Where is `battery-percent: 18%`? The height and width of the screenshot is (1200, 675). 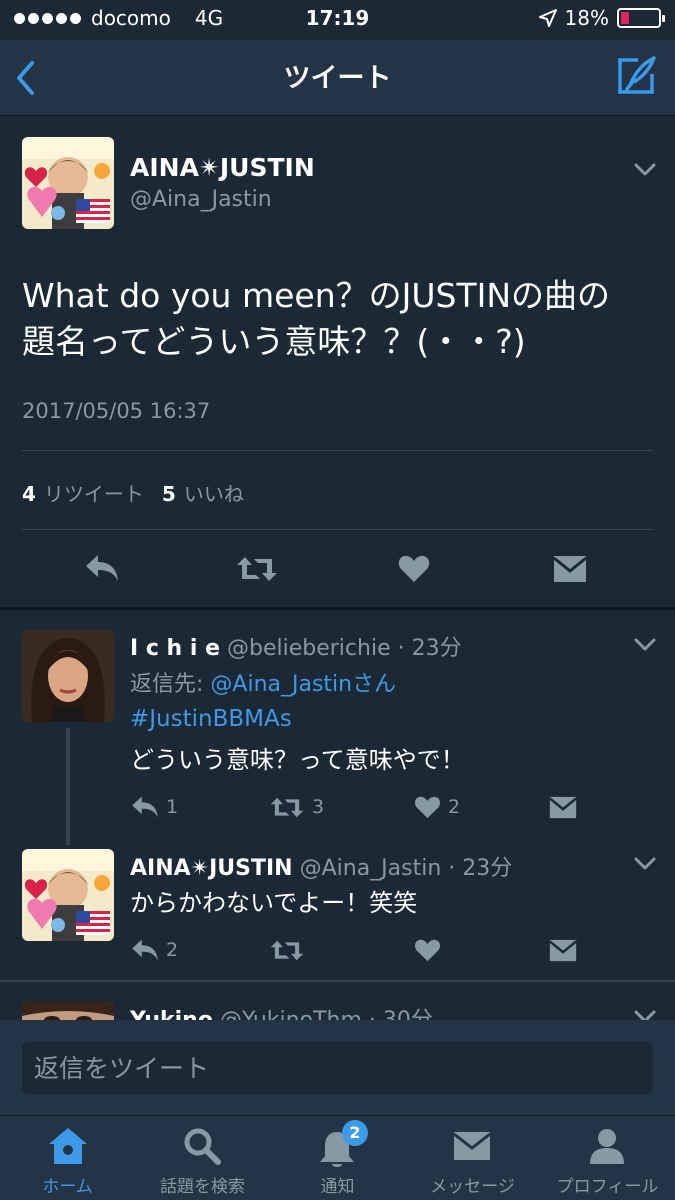
battery-percent: 18% is located at coordinates (586, 18).